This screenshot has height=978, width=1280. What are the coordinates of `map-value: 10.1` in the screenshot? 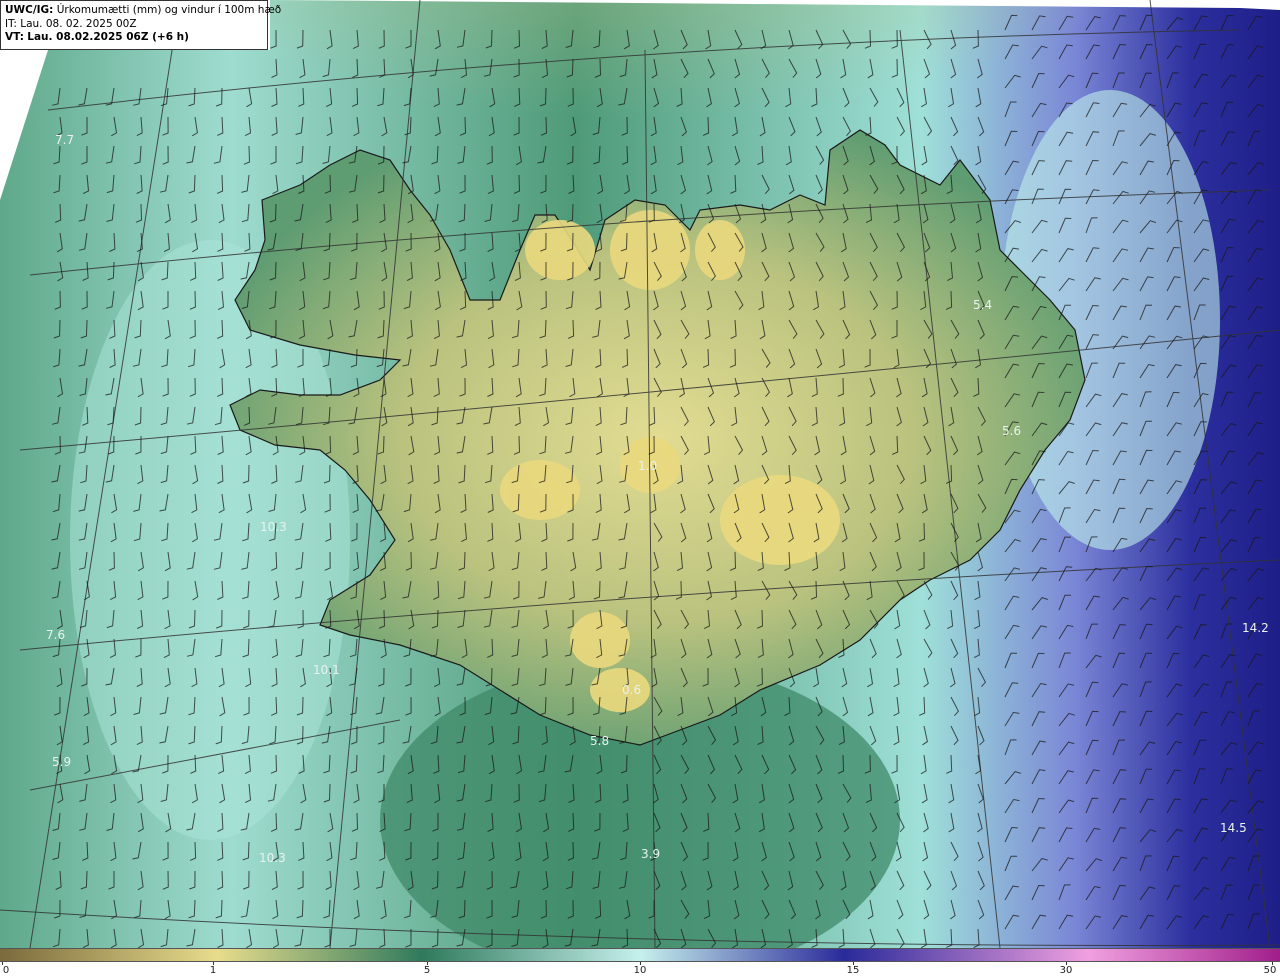 It's located at (326, 670).